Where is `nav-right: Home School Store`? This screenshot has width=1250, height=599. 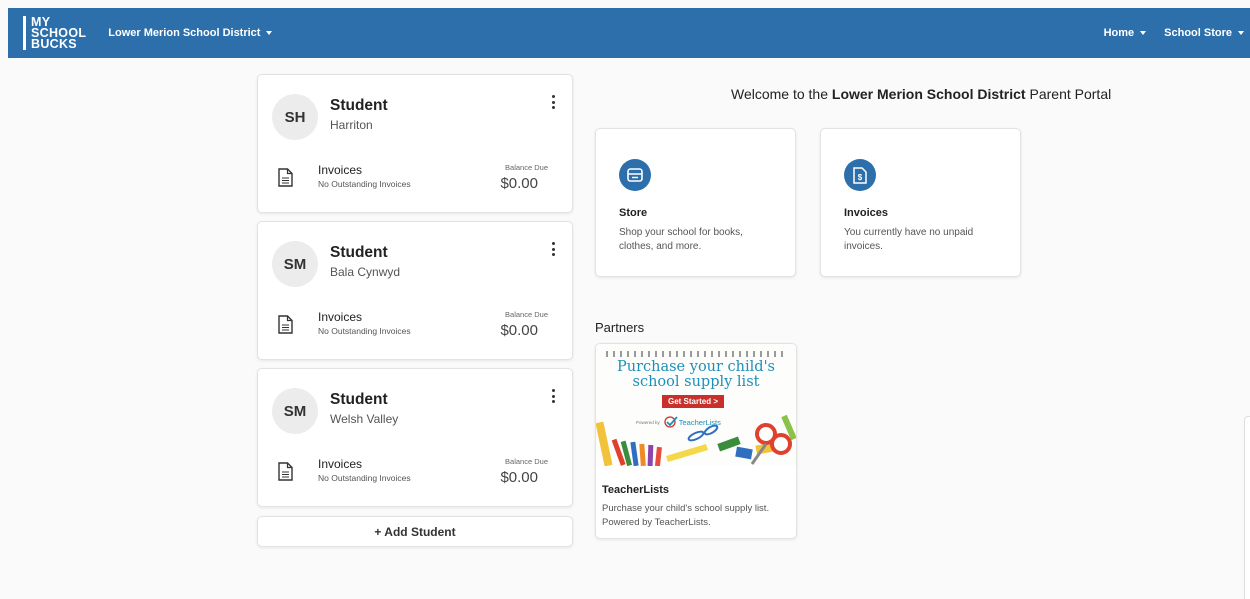
nav-right: Home School Store is located at coordinates (1168, 33).